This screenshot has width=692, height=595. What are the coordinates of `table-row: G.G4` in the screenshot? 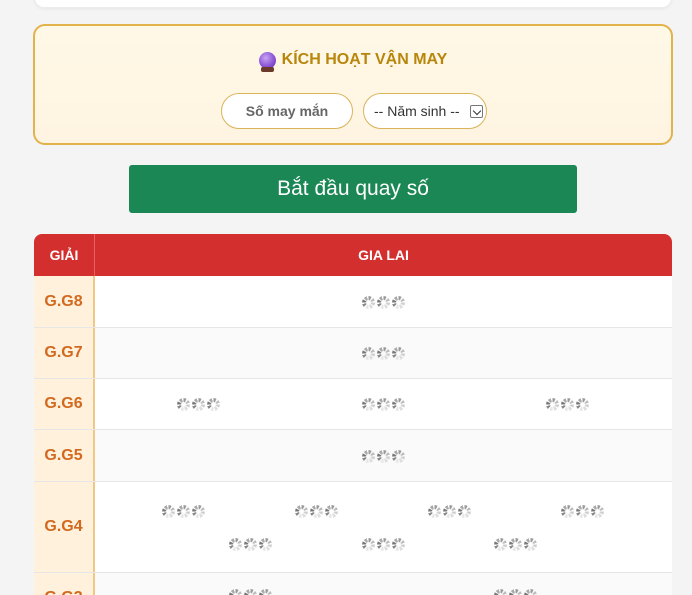 It's located at (353, 527).